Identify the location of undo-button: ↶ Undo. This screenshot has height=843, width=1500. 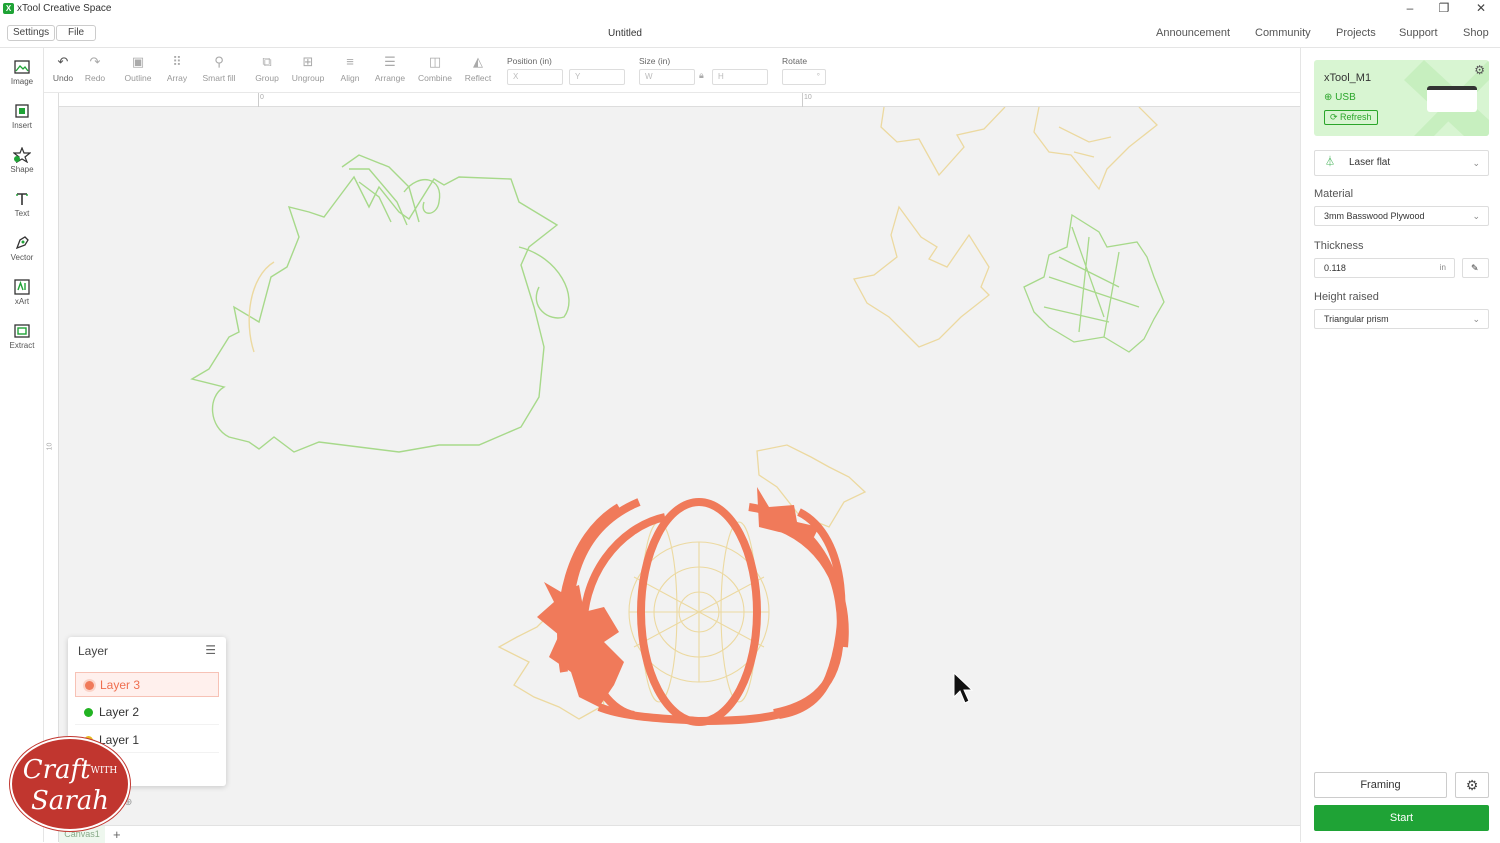
(63, 68).